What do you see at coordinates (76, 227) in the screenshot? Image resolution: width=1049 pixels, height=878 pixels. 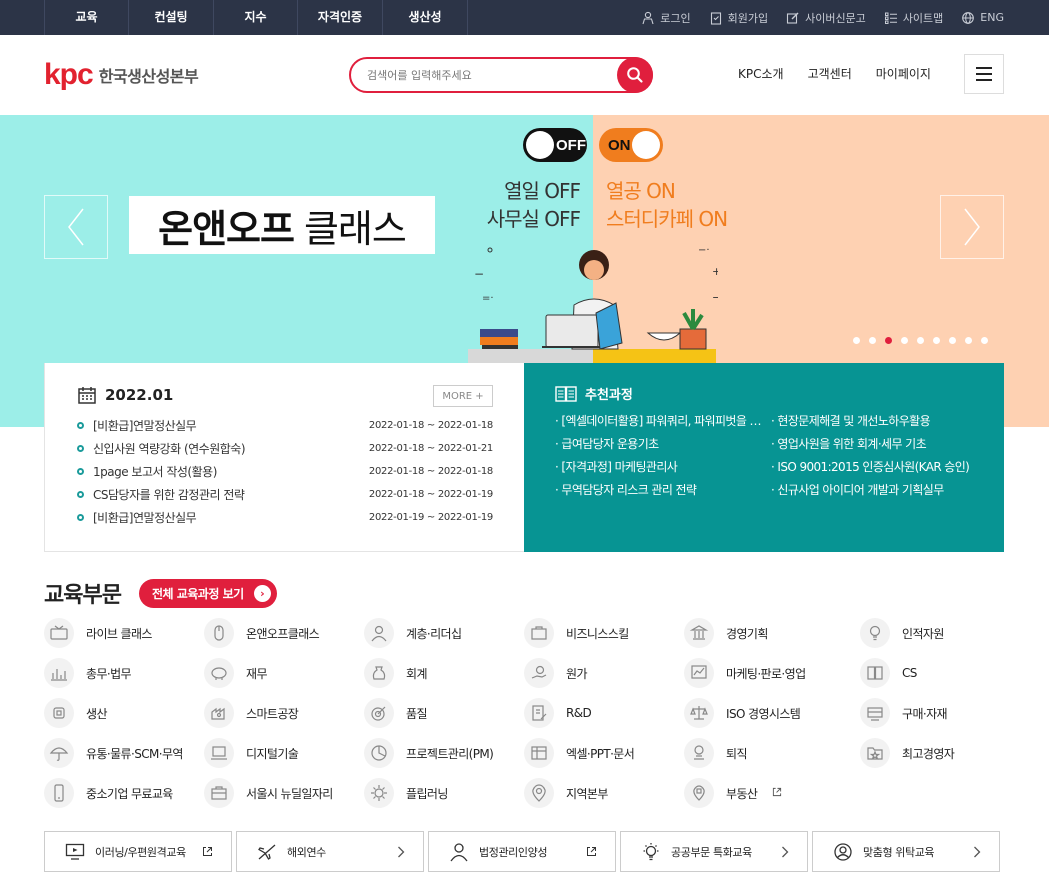 I see `banner-prev-button` at bounding box center [76, 227].